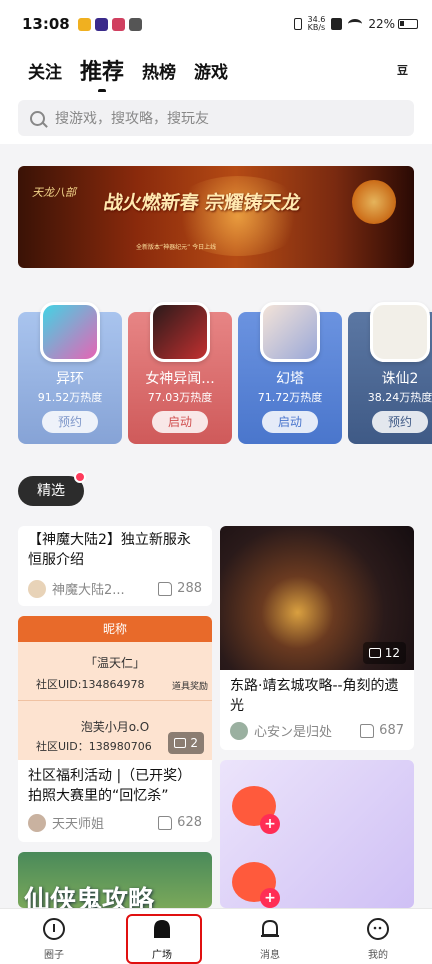 The image size is (432, 964). I want to click on section-label-text: 精选, so click(51, 491).